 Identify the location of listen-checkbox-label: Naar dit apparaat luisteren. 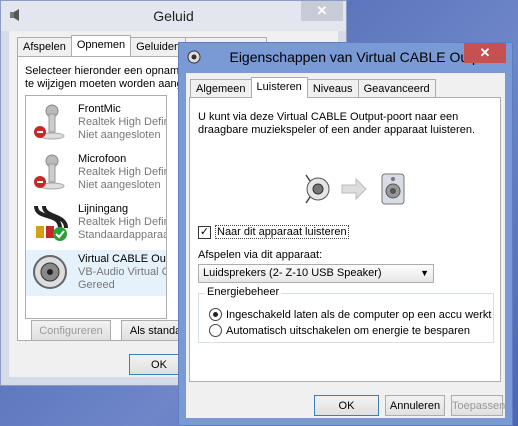
(282, 232).